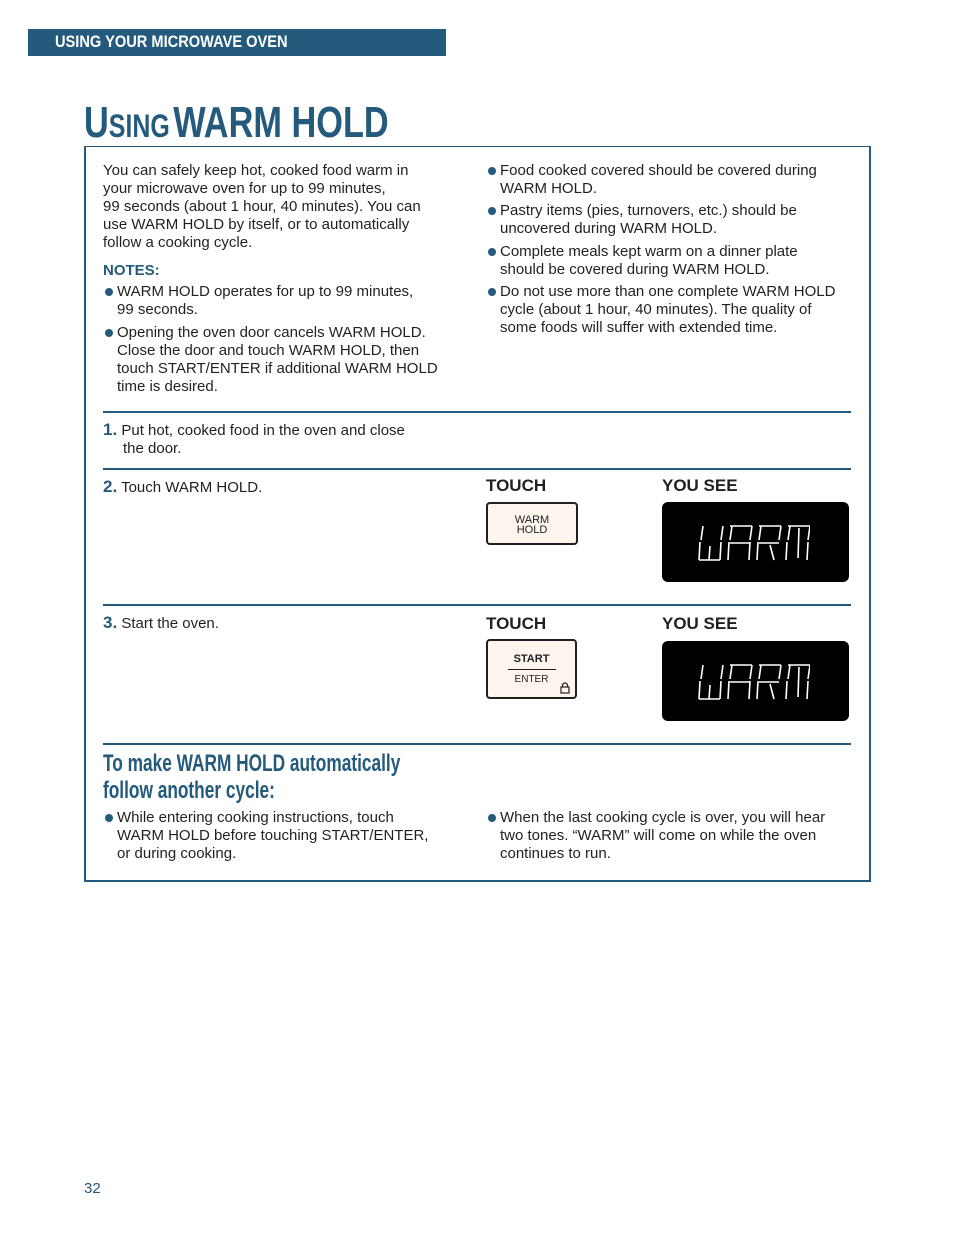 The width and height of the screenshot is (954, 1235). I want to click on warm-hold-key: WARM HOLD, so click(532, 523).